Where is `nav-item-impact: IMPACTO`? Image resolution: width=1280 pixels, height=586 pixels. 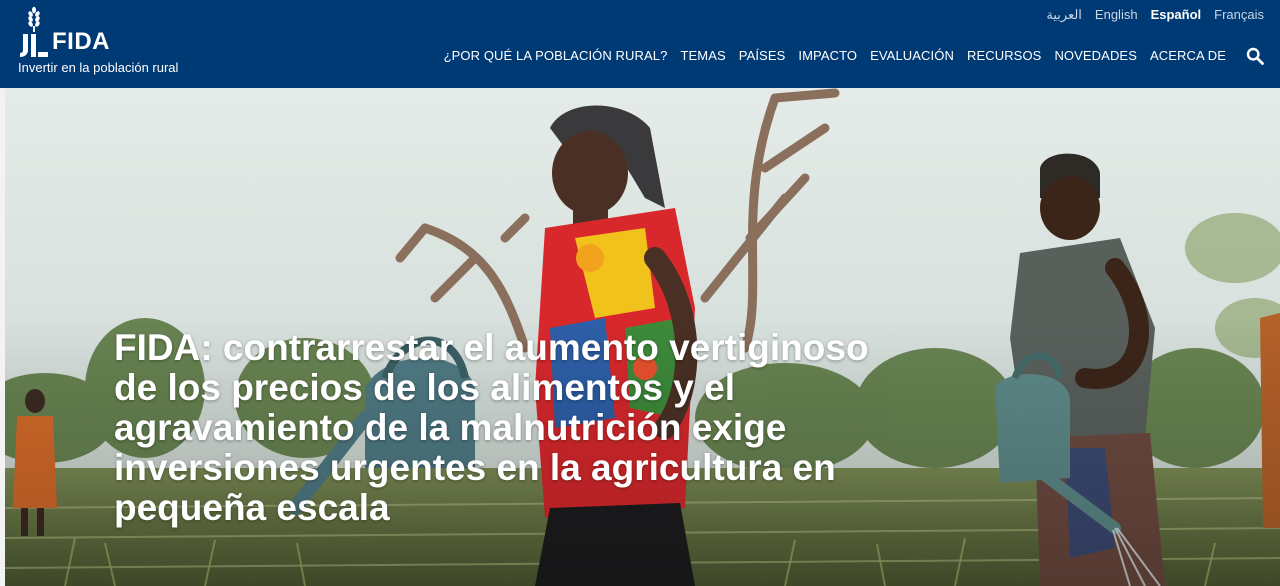 nav-item-impact: IMPACTO is located at coordinates (827, 56).